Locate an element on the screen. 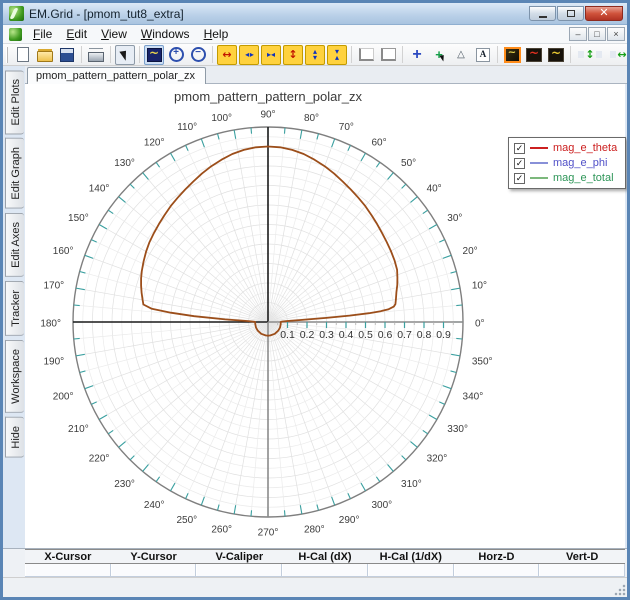 The height and width of the screenshot is (600, 630). menu-help: Help is located at coordinates (216, 34).